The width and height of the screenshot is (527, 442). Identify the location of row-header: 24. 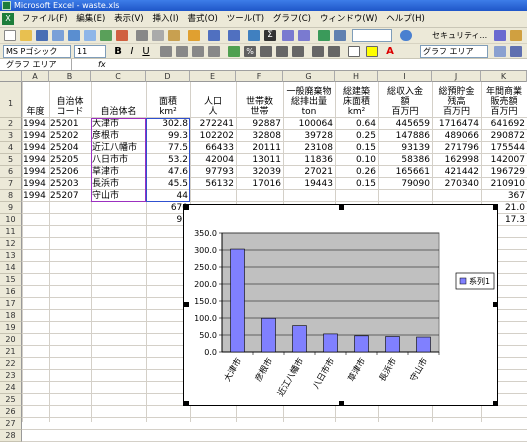
(11, 388).